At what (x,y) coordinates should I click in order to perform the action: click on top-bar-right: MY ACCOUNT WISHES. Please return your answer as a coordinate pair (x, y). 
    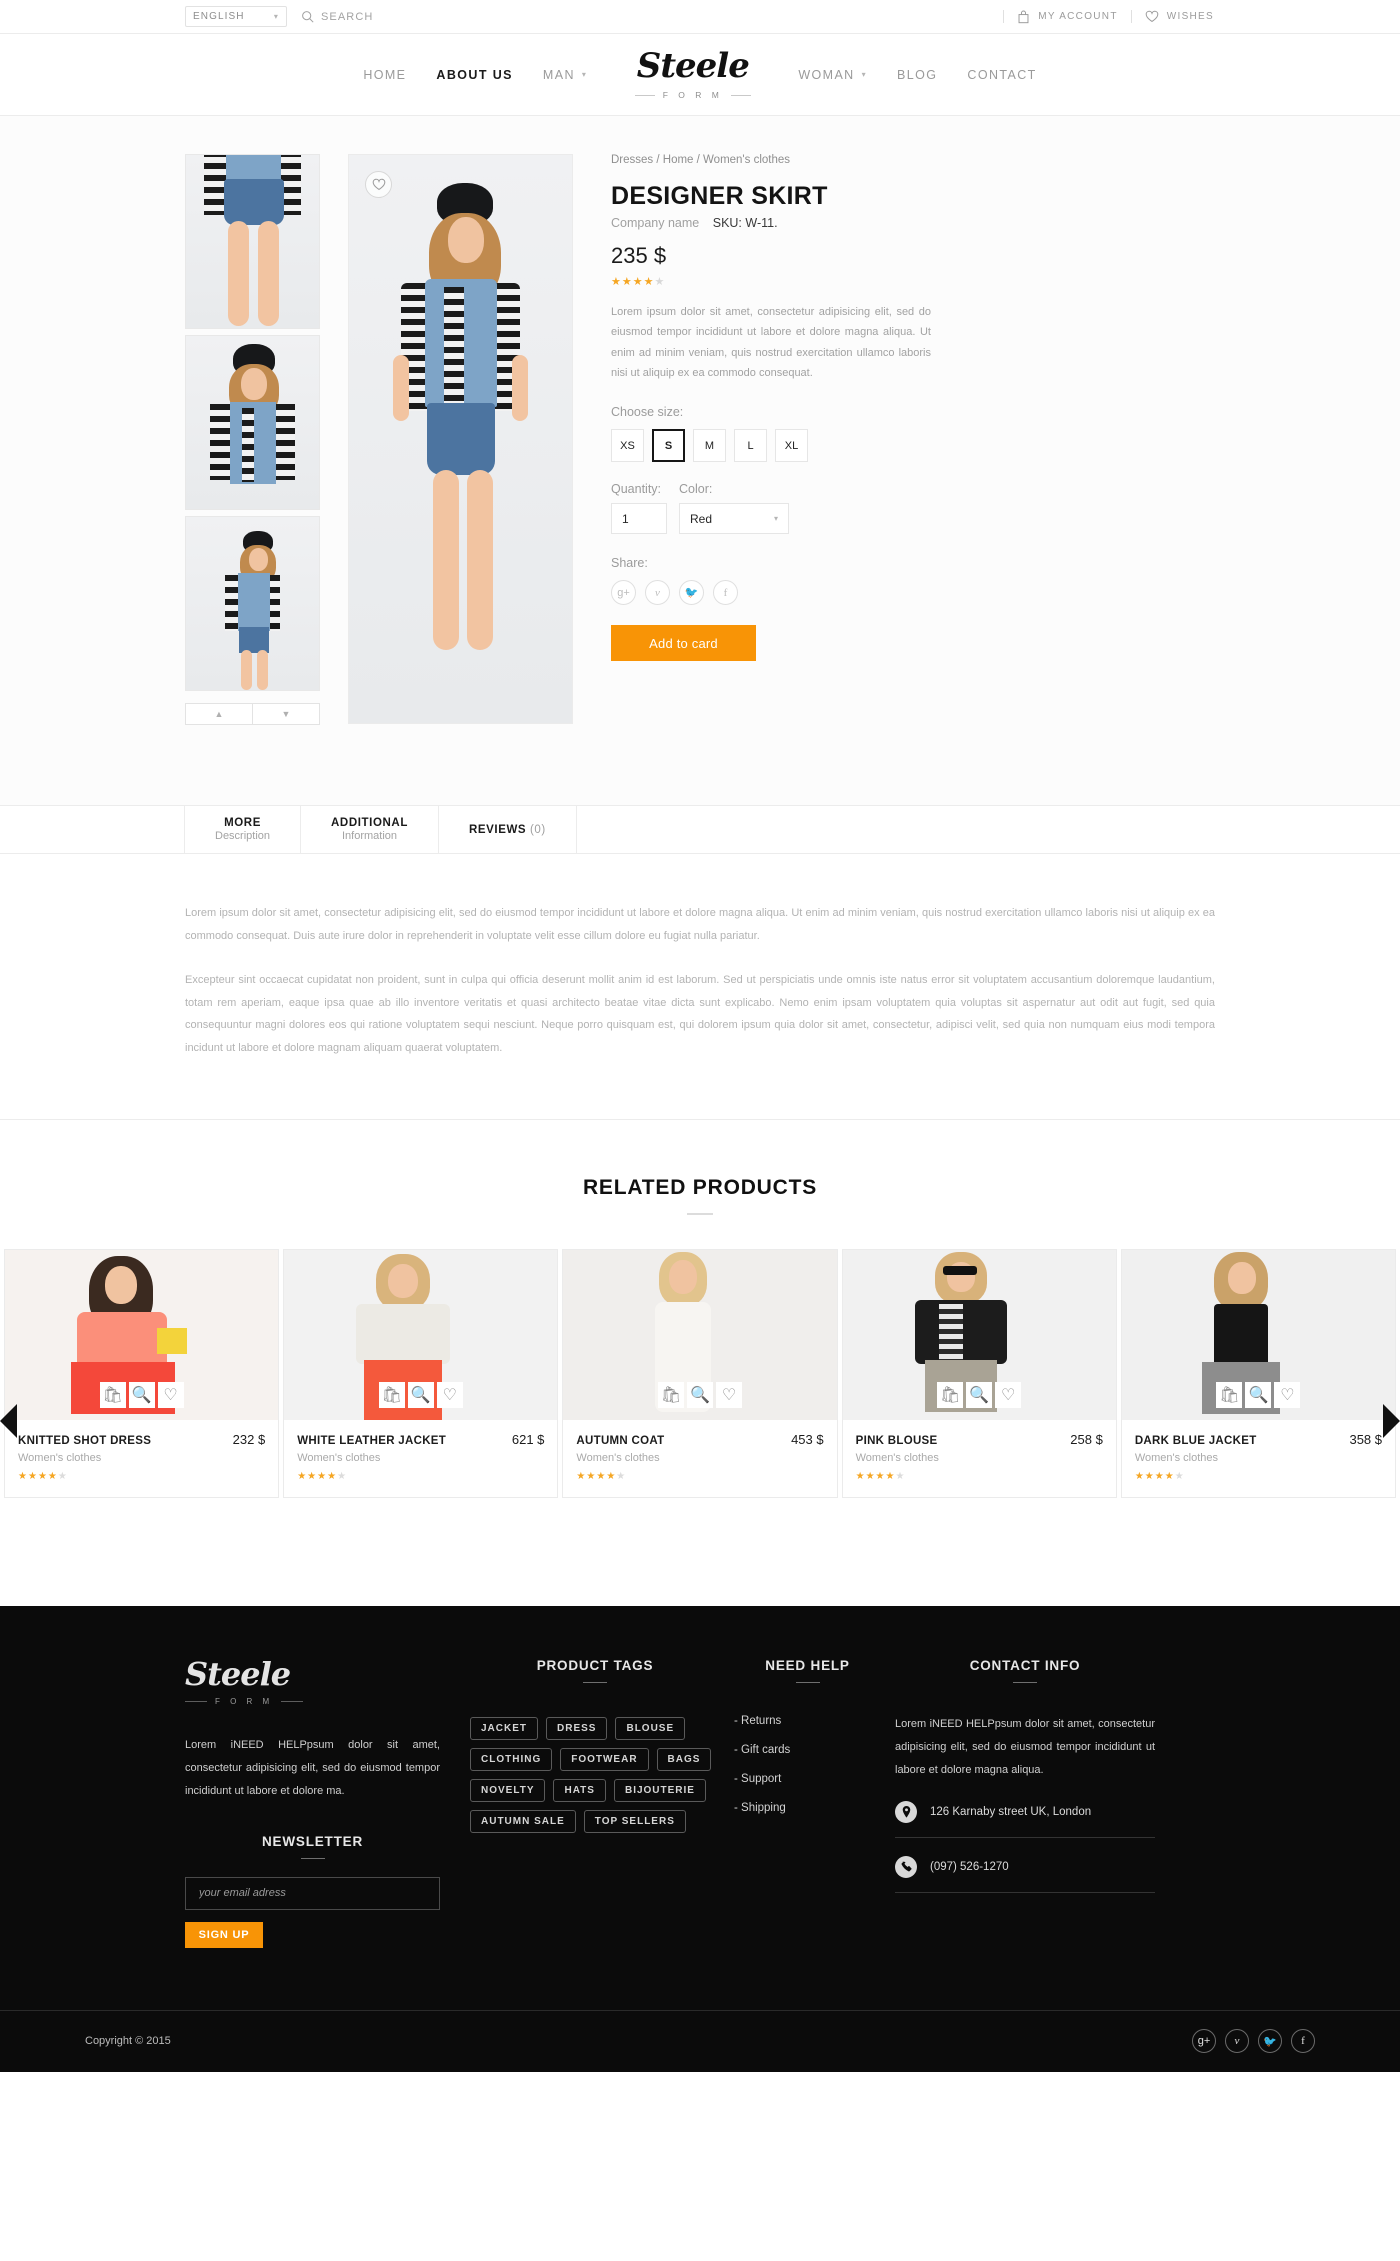
    Looking at the image, I should click on (1108, 17).